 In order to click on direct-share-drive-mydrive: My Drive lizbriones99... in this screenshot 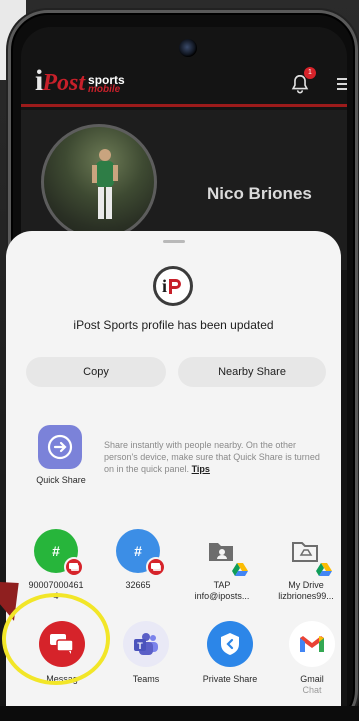, I will do `click(306, 565)`.